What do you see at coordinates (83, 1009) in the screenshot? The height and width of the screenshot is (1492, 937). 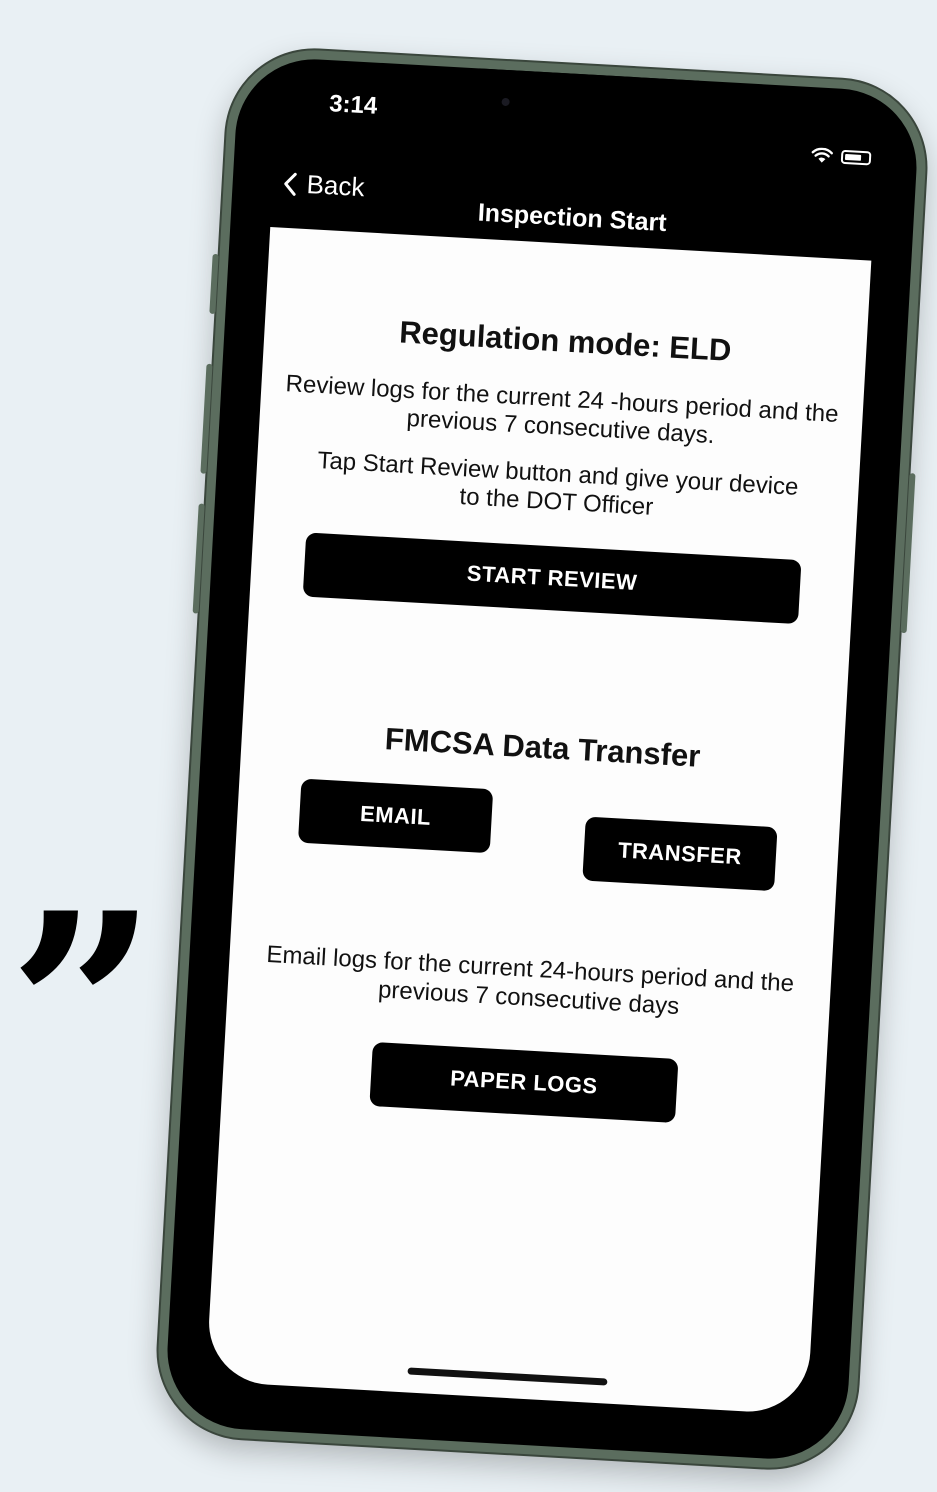 I see `closing-quote-mark: ”` at bounding box center [83, 1009].